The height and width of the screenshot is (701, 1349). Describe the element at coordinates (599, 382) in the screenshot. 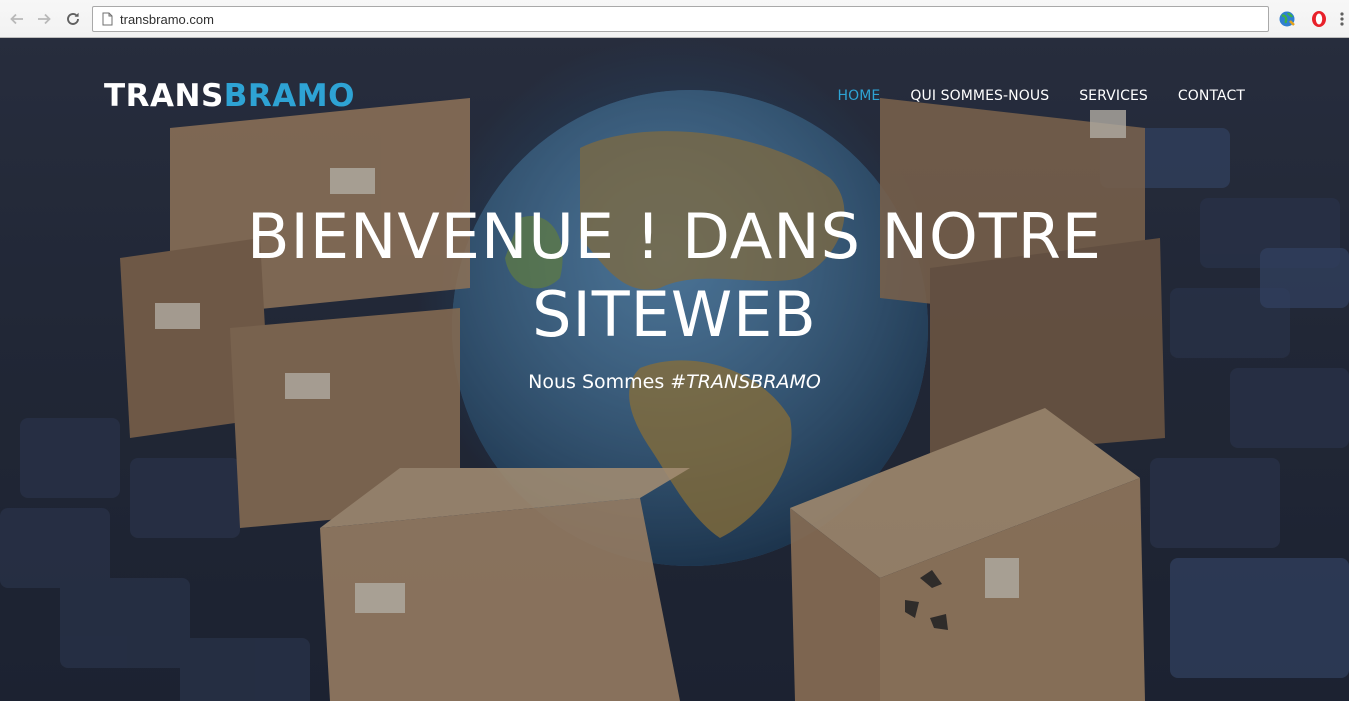

I see `hero-subtitle-prefix: Nous Sommes` at that location.